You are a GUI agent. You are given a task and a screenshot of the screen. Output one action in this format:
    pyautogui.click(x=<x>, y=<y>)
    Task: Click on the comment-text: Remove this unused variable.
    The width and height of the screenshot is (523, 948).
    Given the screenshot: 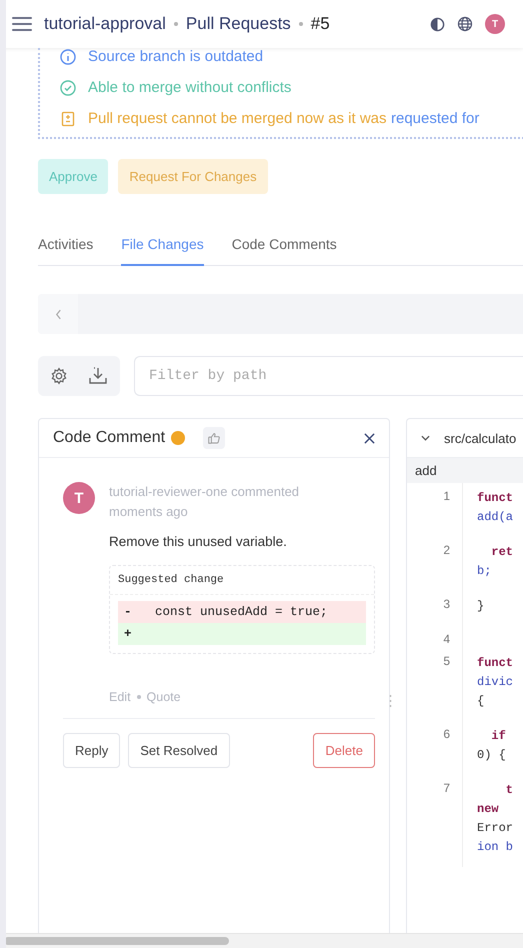 What is the action you would take?
    pyautogui.click(x=198, y=541)
    